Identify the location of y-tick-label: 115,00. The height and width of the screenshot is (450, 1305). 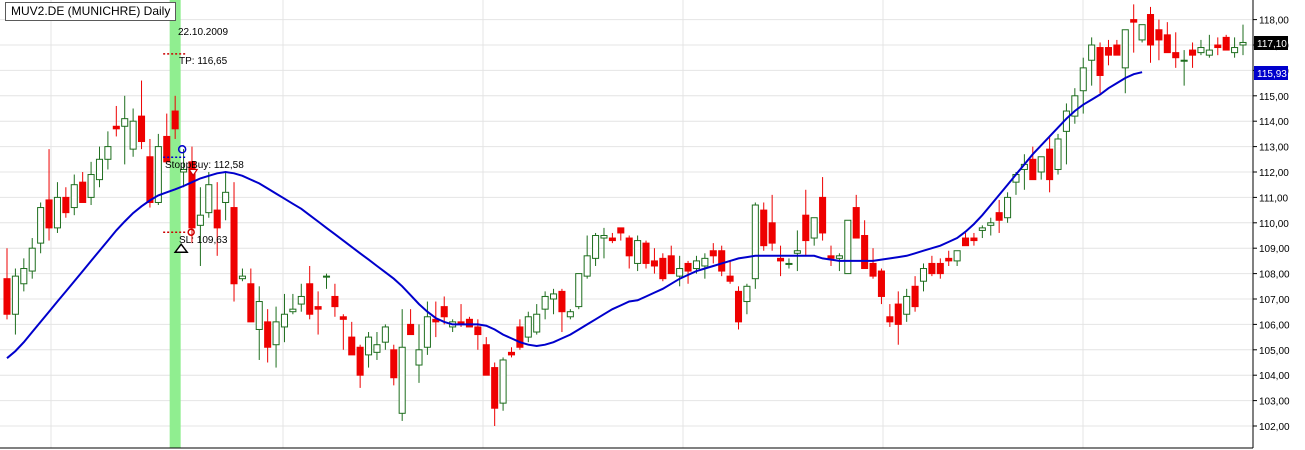
(1274, 97).